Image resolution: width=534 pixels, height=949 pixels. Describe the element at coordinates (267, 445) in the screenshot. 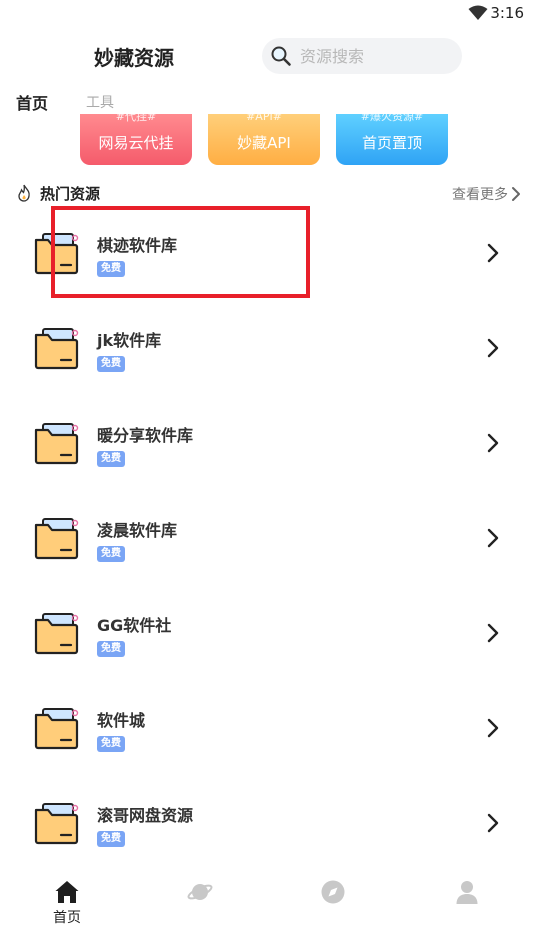

I see `list-item: 暖分享软件库 免费` at that location.